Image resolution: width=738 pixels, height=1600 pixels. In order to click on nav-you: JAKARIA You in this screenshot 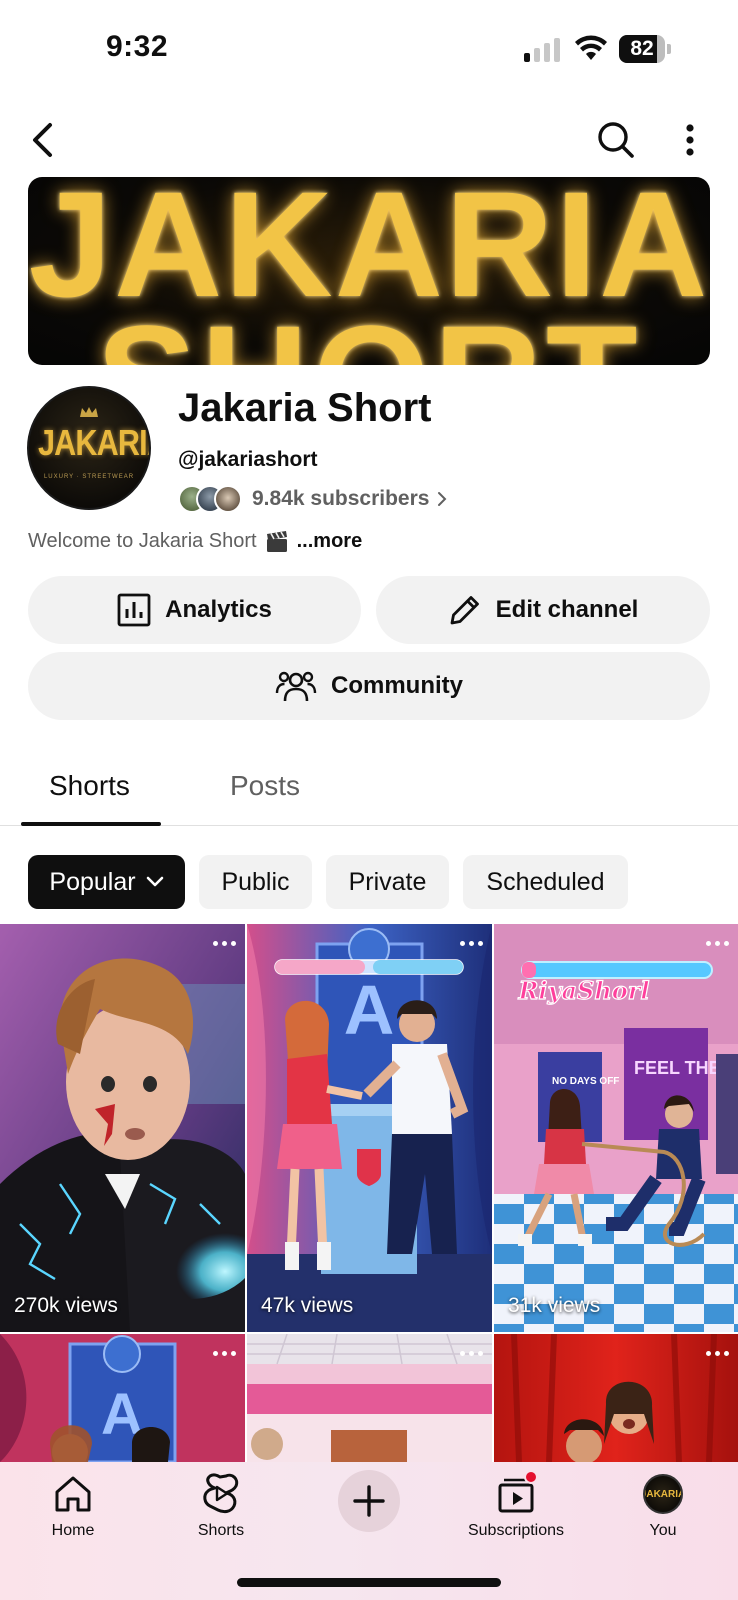, I will do `click(663, 1505)`.